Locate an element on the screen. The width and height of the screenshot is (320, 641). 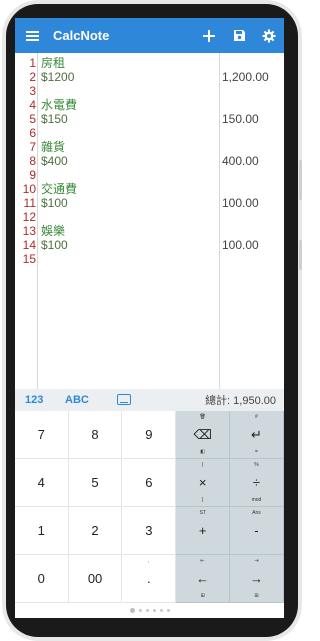
line-number: 14 is located at coordinates (29, 245).